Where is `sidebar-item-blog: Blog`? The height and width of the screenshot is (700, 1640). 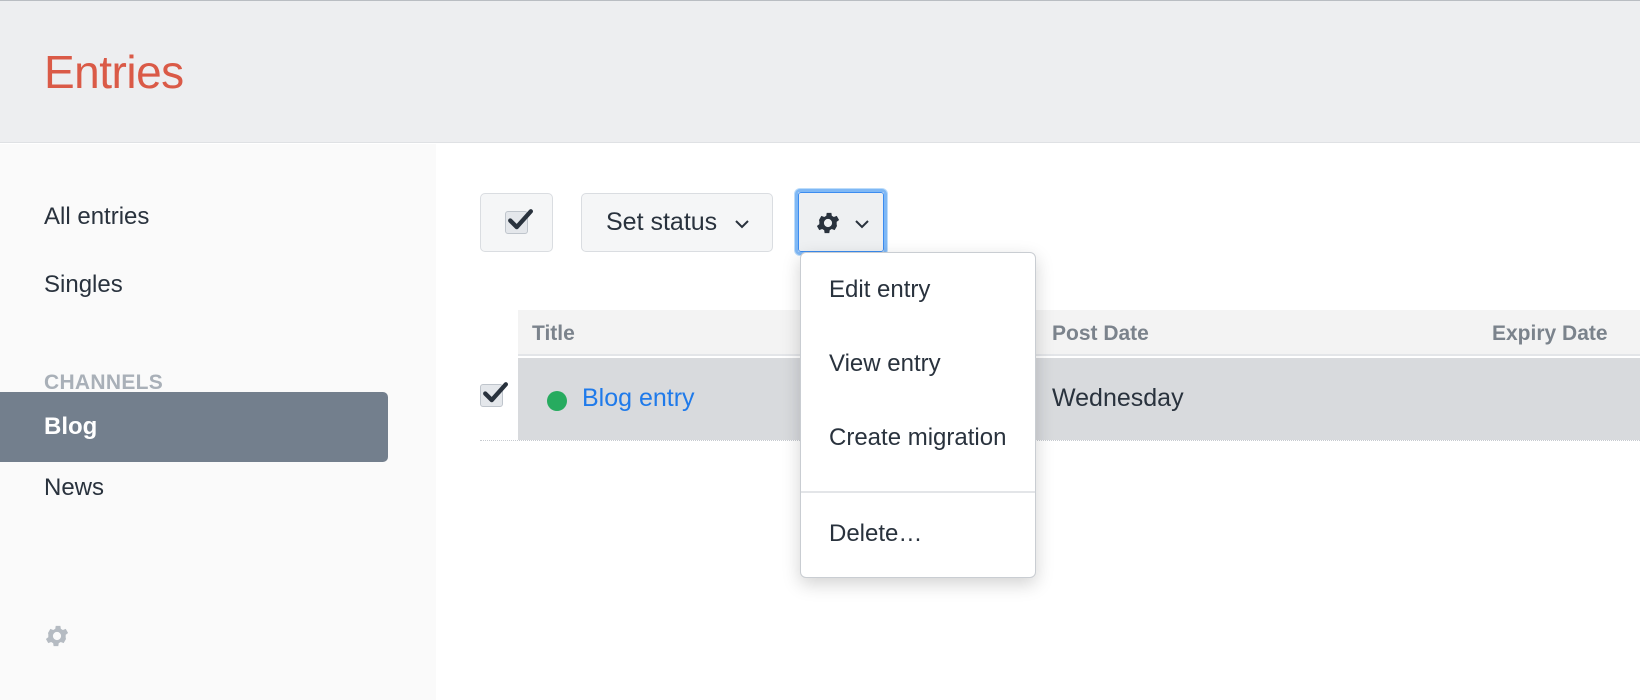
sidebar-item-blog: Blog is located at coordinates (194, 427).